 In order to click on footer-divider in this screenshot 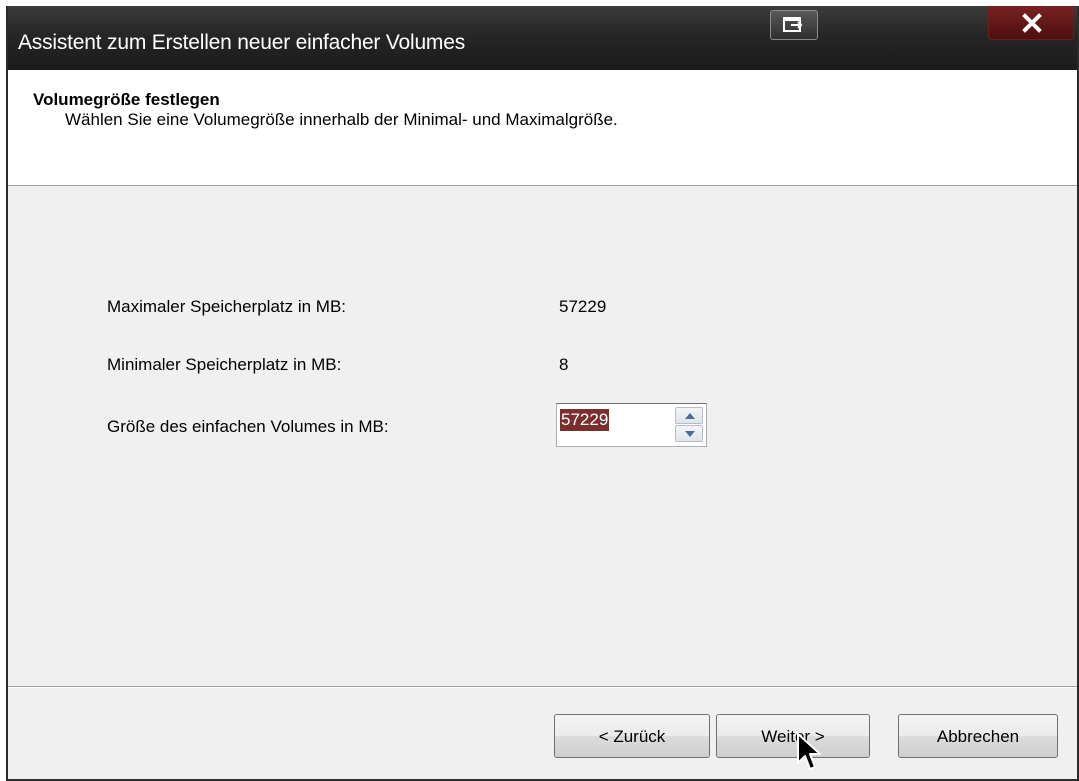, I will do `click(542, 687)`.